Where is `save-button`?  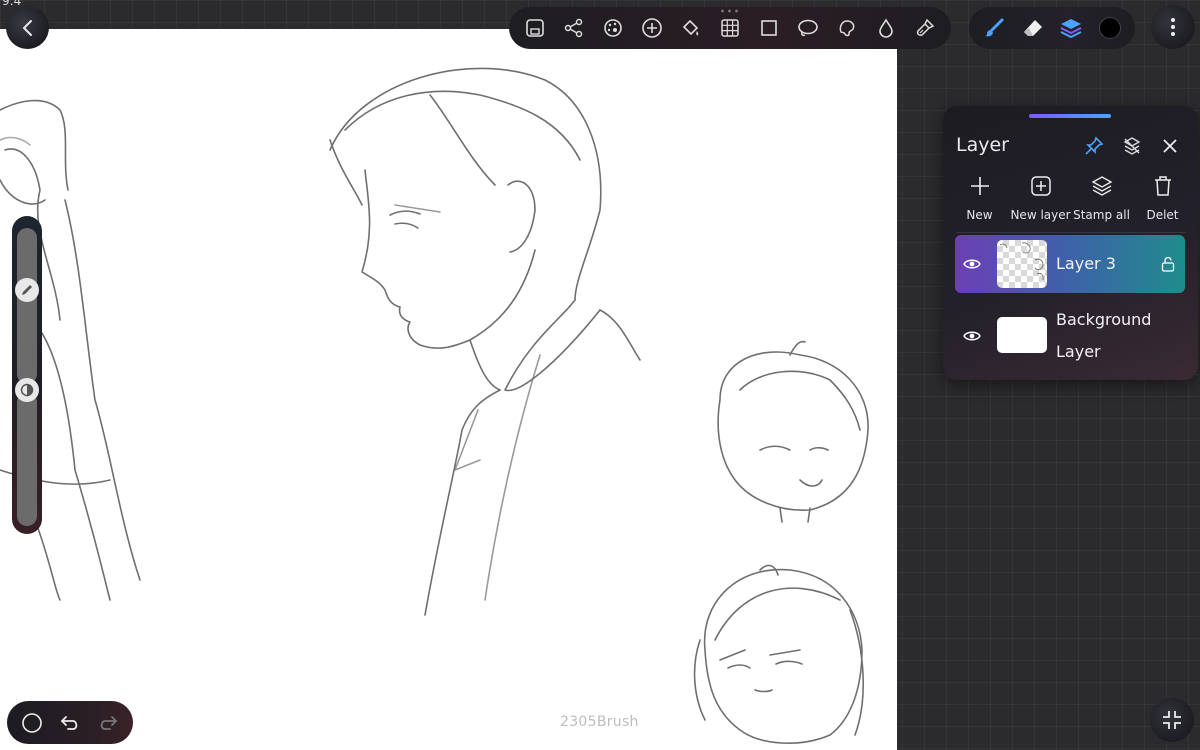 save-button is located at coordinates (535, 28).